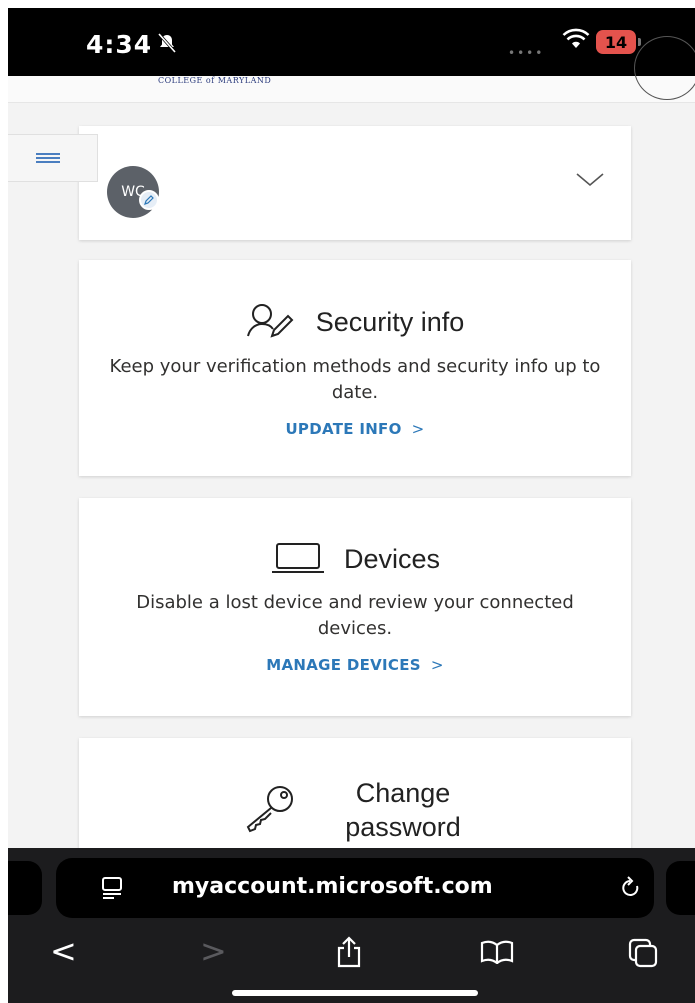  I want to click on college-logo: COLLEGE of MARYLAND, so click(215, 80).